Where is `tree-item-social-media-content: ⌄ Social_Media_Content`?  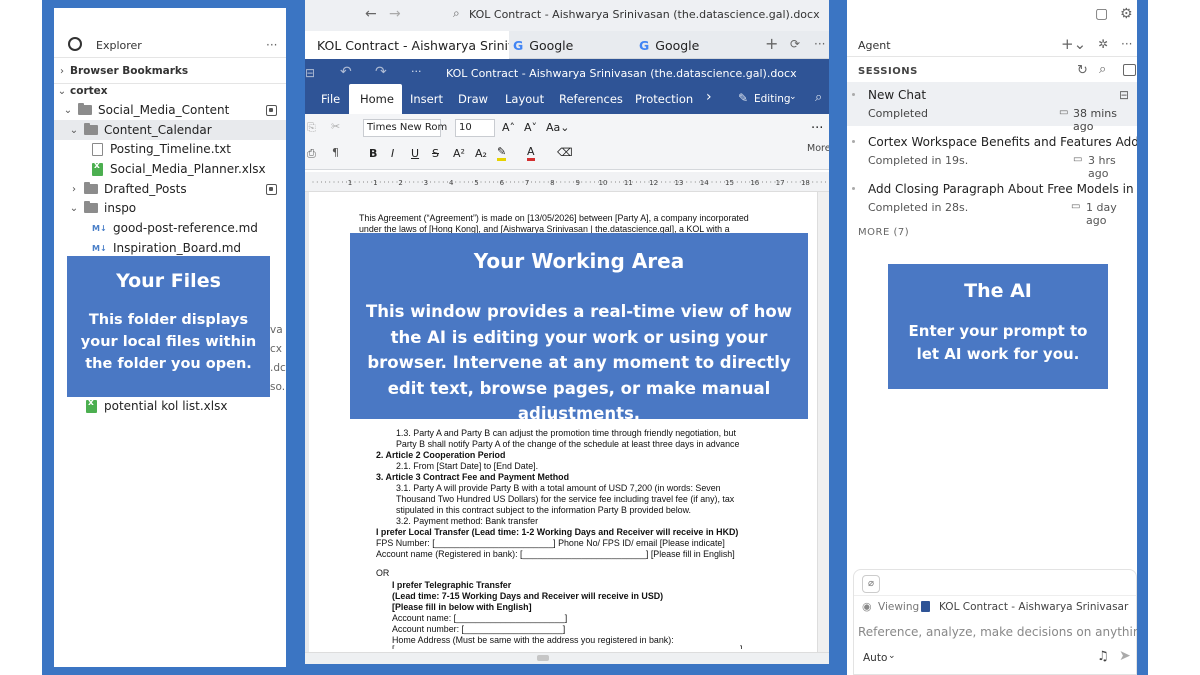 tree-item-social-media-content: ⌄ Social_Media_Content is located at coordinates (170, 110).